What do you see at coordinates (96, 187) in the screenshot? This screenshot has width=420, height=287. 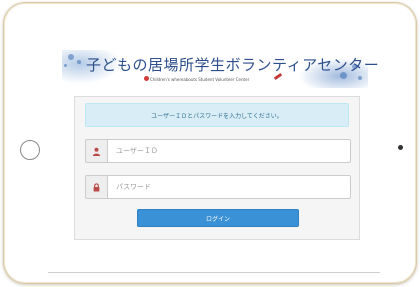 I see `lock-icon` at bounding box center [96, 187].